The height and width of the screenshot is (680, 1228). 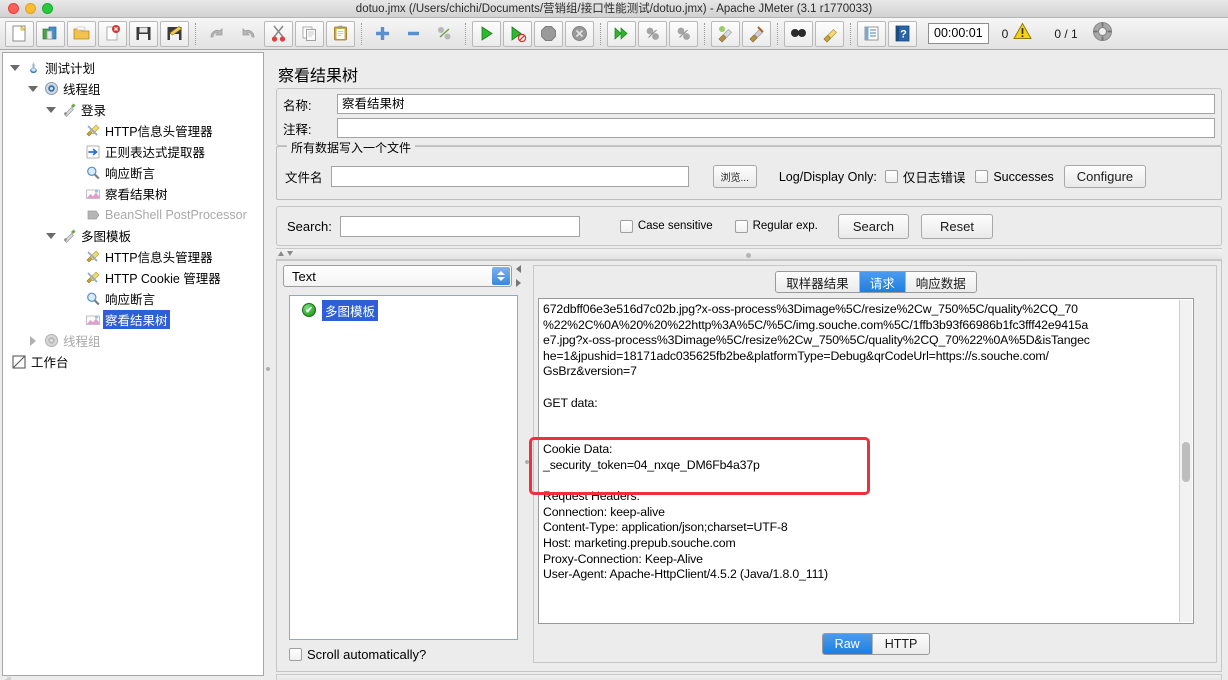 I want to click on tree-node-response-assertion-1: 响应断言, so click(x=133, y=172).